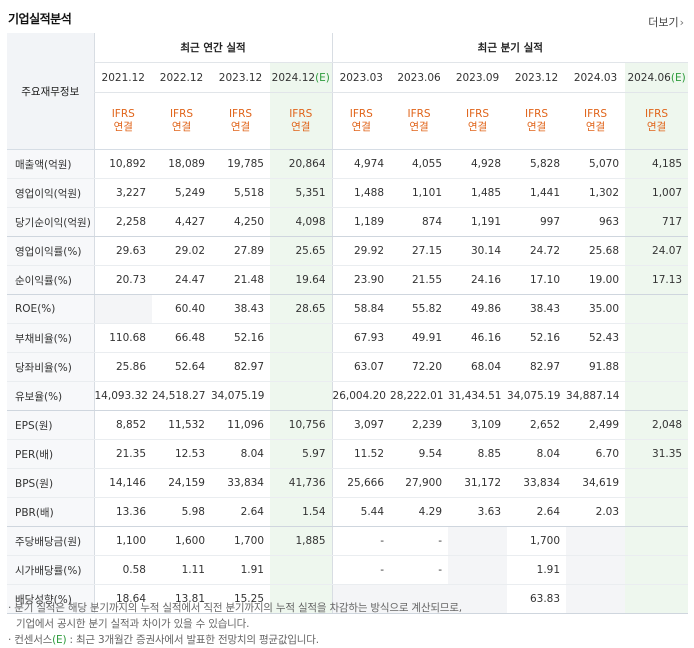 The height and width of the screenshot is (648, 694). Describe the element at coordinates (40, 19) in the screenshot. I see `section-title: 기업실적분석` at that location.